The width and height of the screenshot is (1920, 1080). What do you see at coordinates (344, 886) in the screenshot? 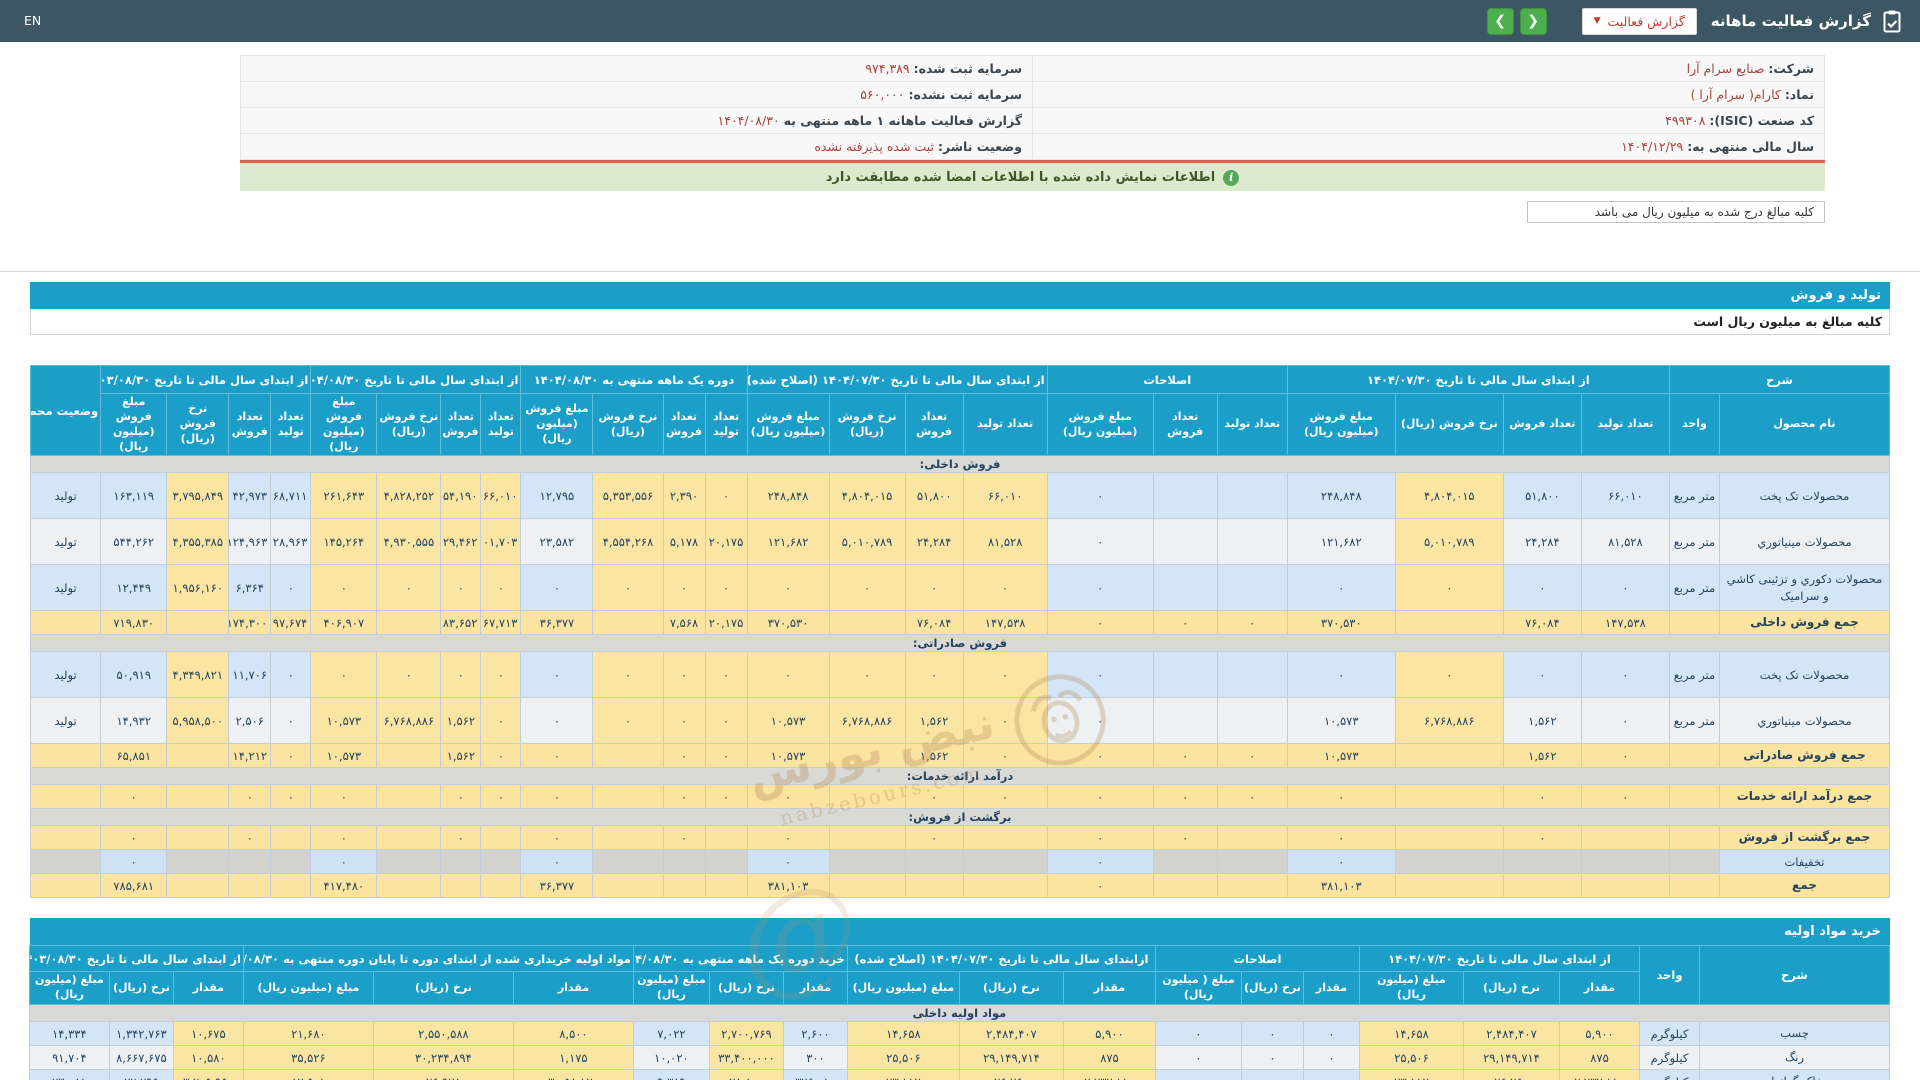
I see `cell: ۴۱۷,۴۸۰` at bounding box center [344, 886].